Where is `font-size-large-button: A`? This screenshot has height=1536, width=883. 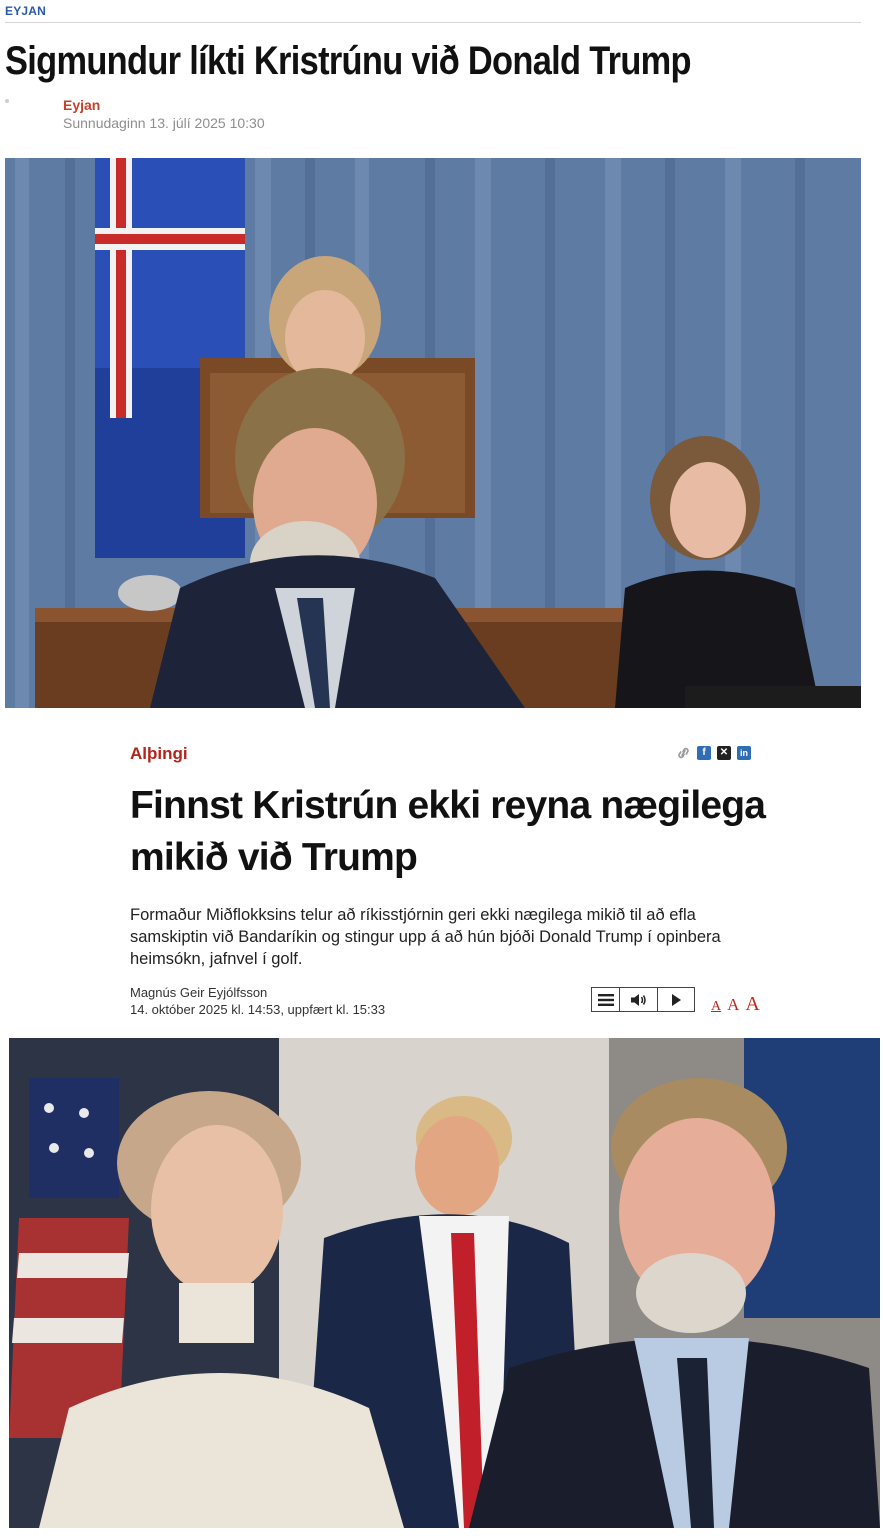
font-size-large-button: A is located at coordinates (752, 1004).